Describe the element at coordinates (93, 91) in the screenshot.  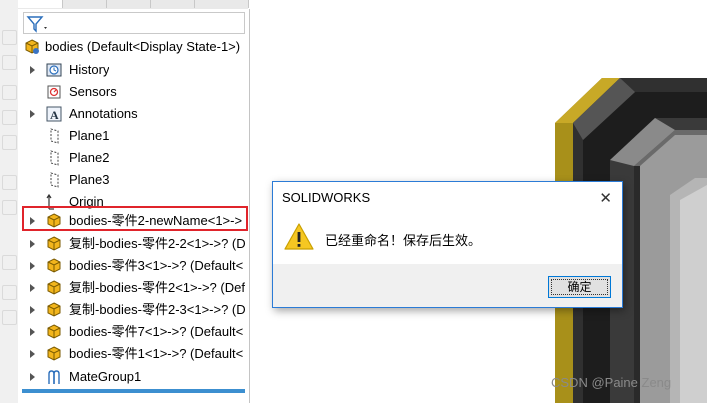
I see `tree-item-label: Sensors` at that location.